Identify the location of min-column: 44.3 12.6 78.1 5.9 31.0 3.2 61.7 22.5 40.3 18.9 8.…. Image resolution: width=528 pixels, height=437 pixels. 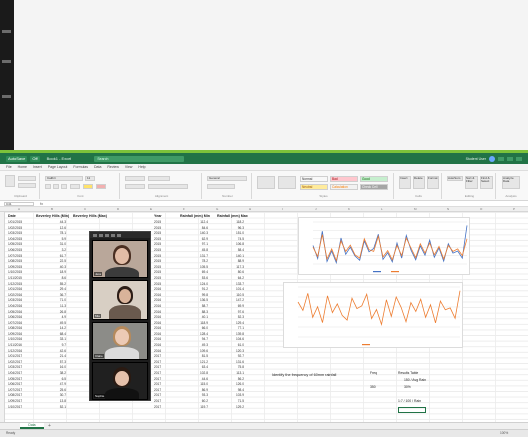
(53, 315).